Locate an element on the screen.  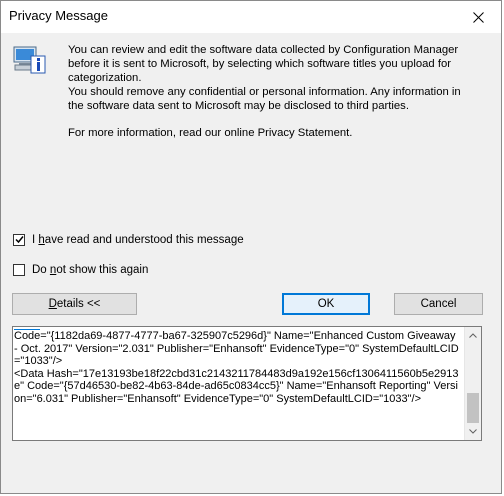
scroll-thumb is located at coordinates (473, 408).